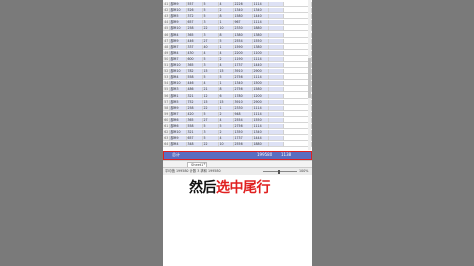 This screenshot has width=474, height=266. Describe the element at coordinates (237, 120) in the screenshot. I see `table-row: 60 部M6 365 27 4 2554 1550` at that location.